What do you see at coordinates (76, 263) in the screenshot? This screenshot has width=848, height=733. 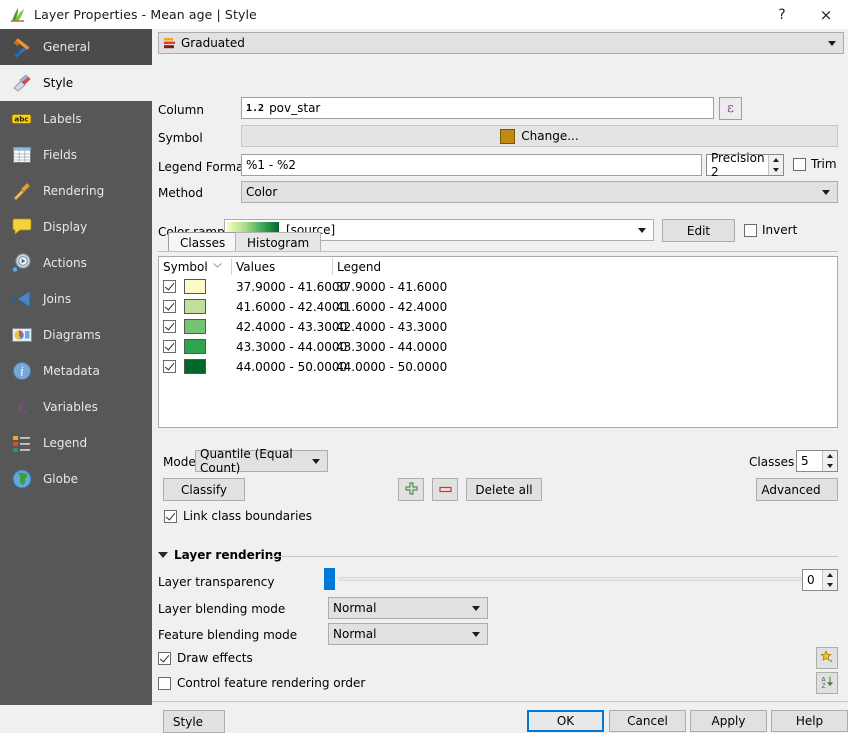 I see `sidebar-item-actions: Actions` at bounding box center [76, 263].